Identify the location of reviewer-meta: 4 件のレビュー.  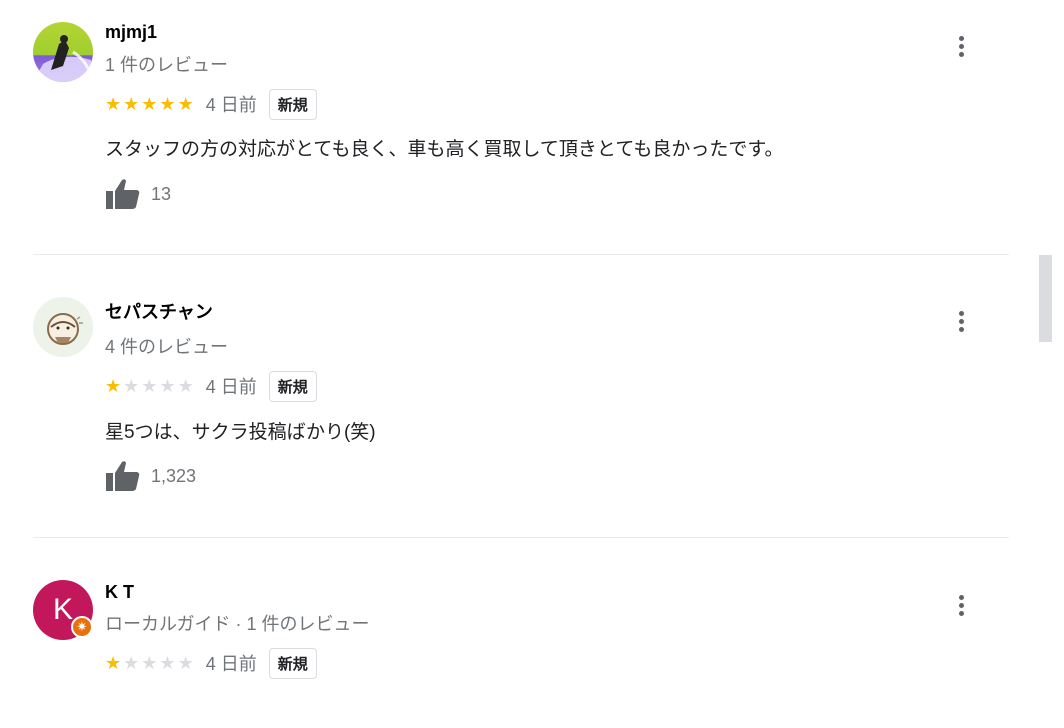
(167, 347).